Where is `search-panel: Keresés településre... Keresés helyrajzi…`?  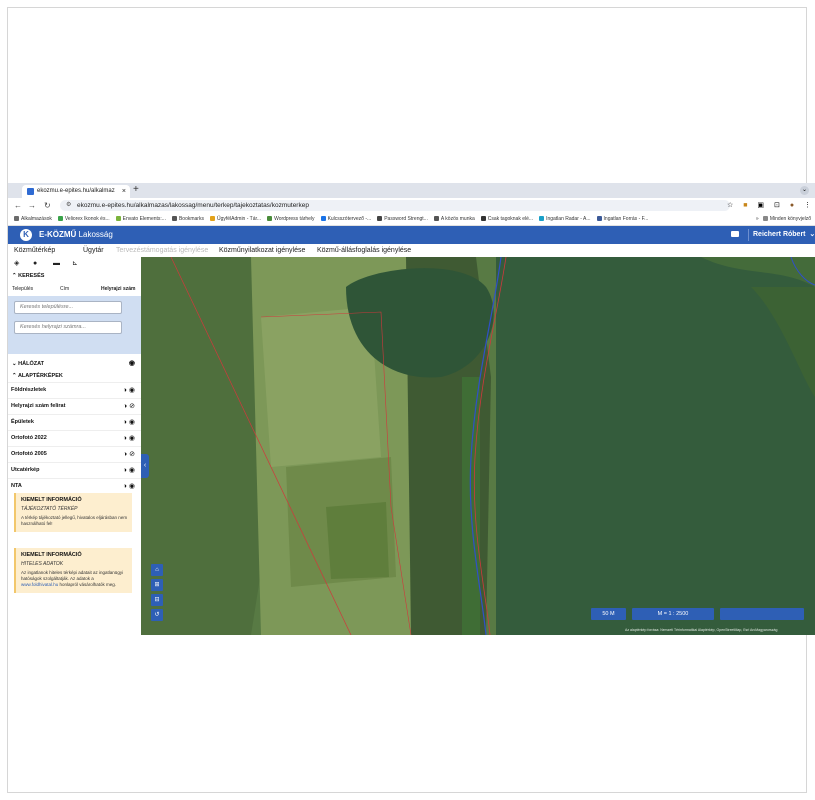
search-panel: Keresés településre... Keresés helyrajzi… is located at coordinates (74, 325).